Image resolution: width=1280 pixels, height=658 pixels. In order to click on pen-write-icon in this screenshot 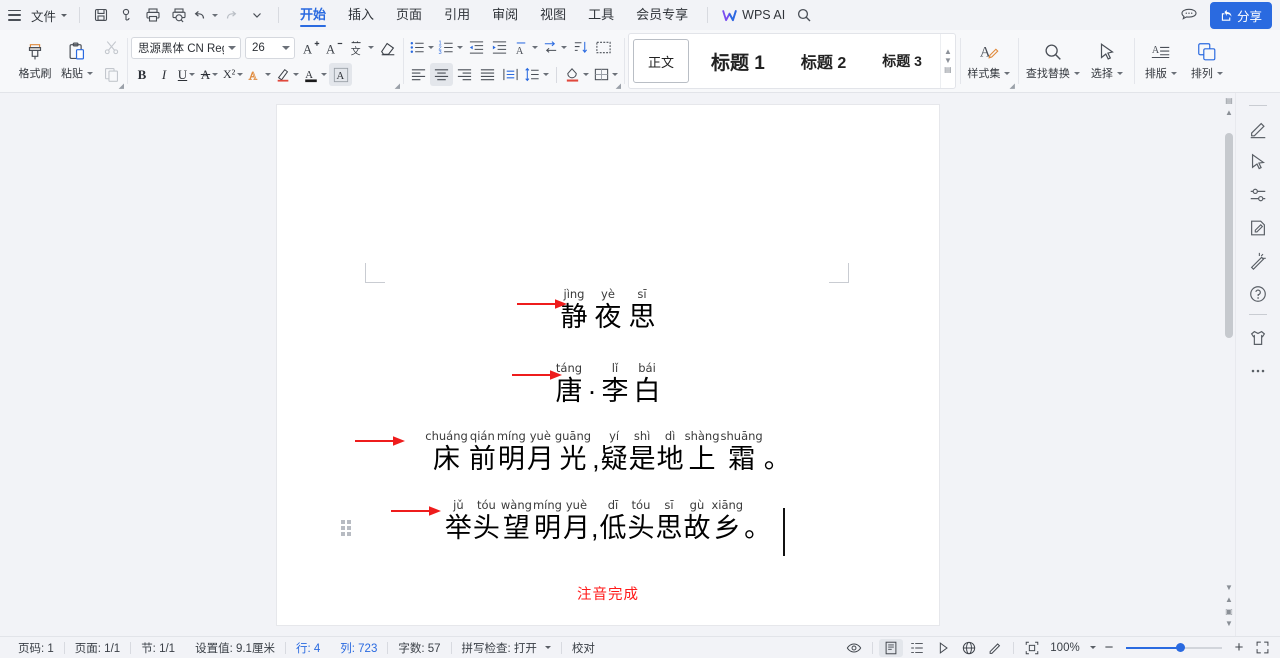, I will do `click(995, 648)`.